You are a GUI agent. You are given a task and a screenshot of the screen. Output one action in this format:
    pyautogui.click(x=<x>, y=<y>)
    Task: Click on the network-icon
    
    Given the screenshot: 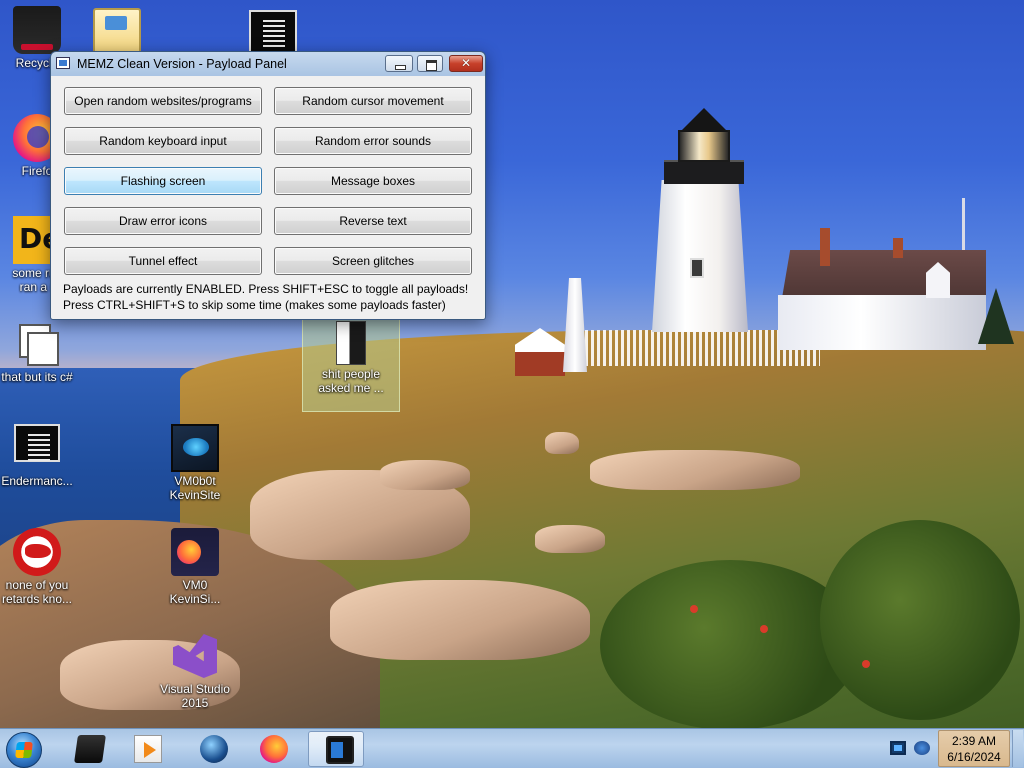 What is the action you would take?
    pyautogui.click(x=898, y=748)
    